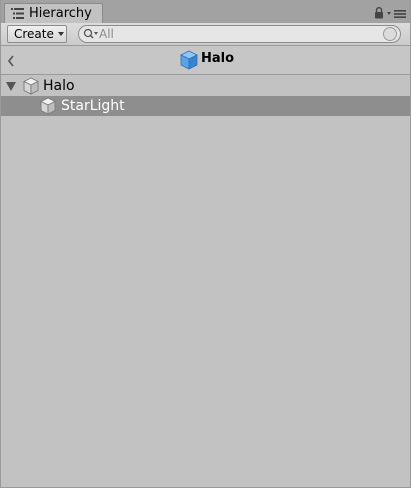 This screenshot has width=411, height=488. What do you see at coordinates (397, 14) in the screenshot?
I see `panel-menu-icon` at bounding box center [397, 14].